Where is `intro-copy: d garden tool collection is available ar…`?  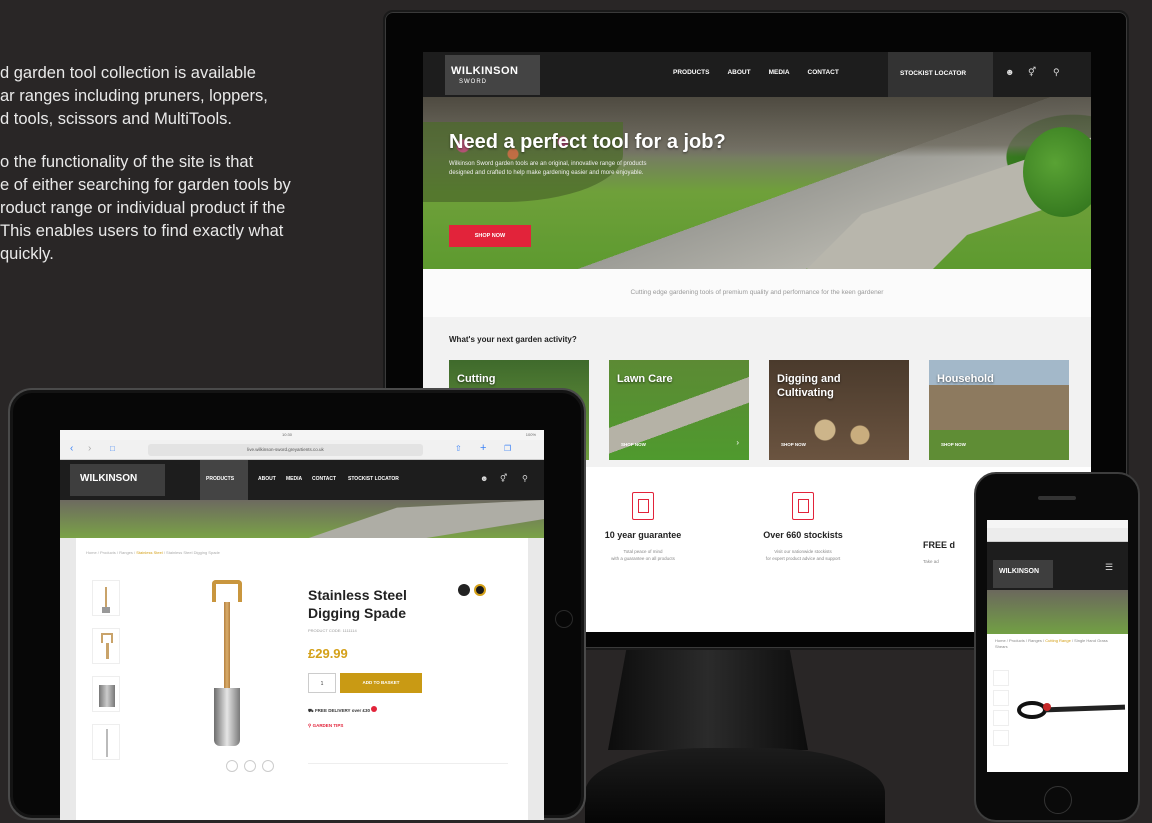
intro-copy: d garden tool collection is available ar… is located at coordinates (180, 174).